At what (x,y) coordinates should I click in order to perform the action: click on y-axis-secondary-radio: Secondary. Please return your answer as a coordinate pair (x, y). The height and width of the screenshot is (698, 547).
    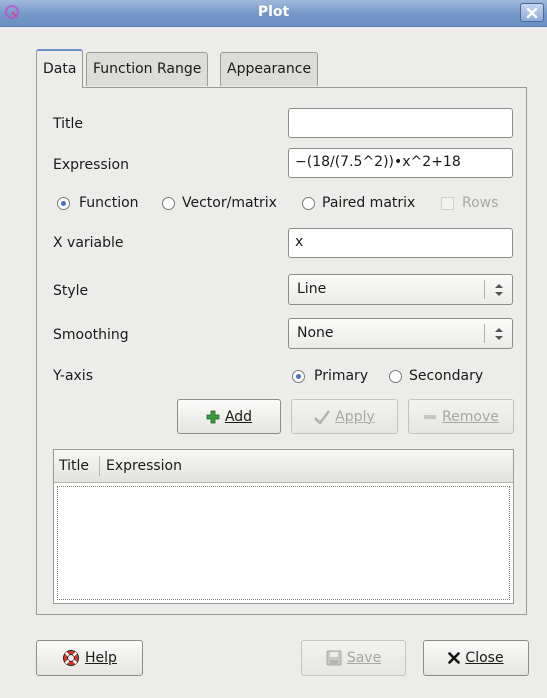
    Looking at the image, I should click on (436, 376).